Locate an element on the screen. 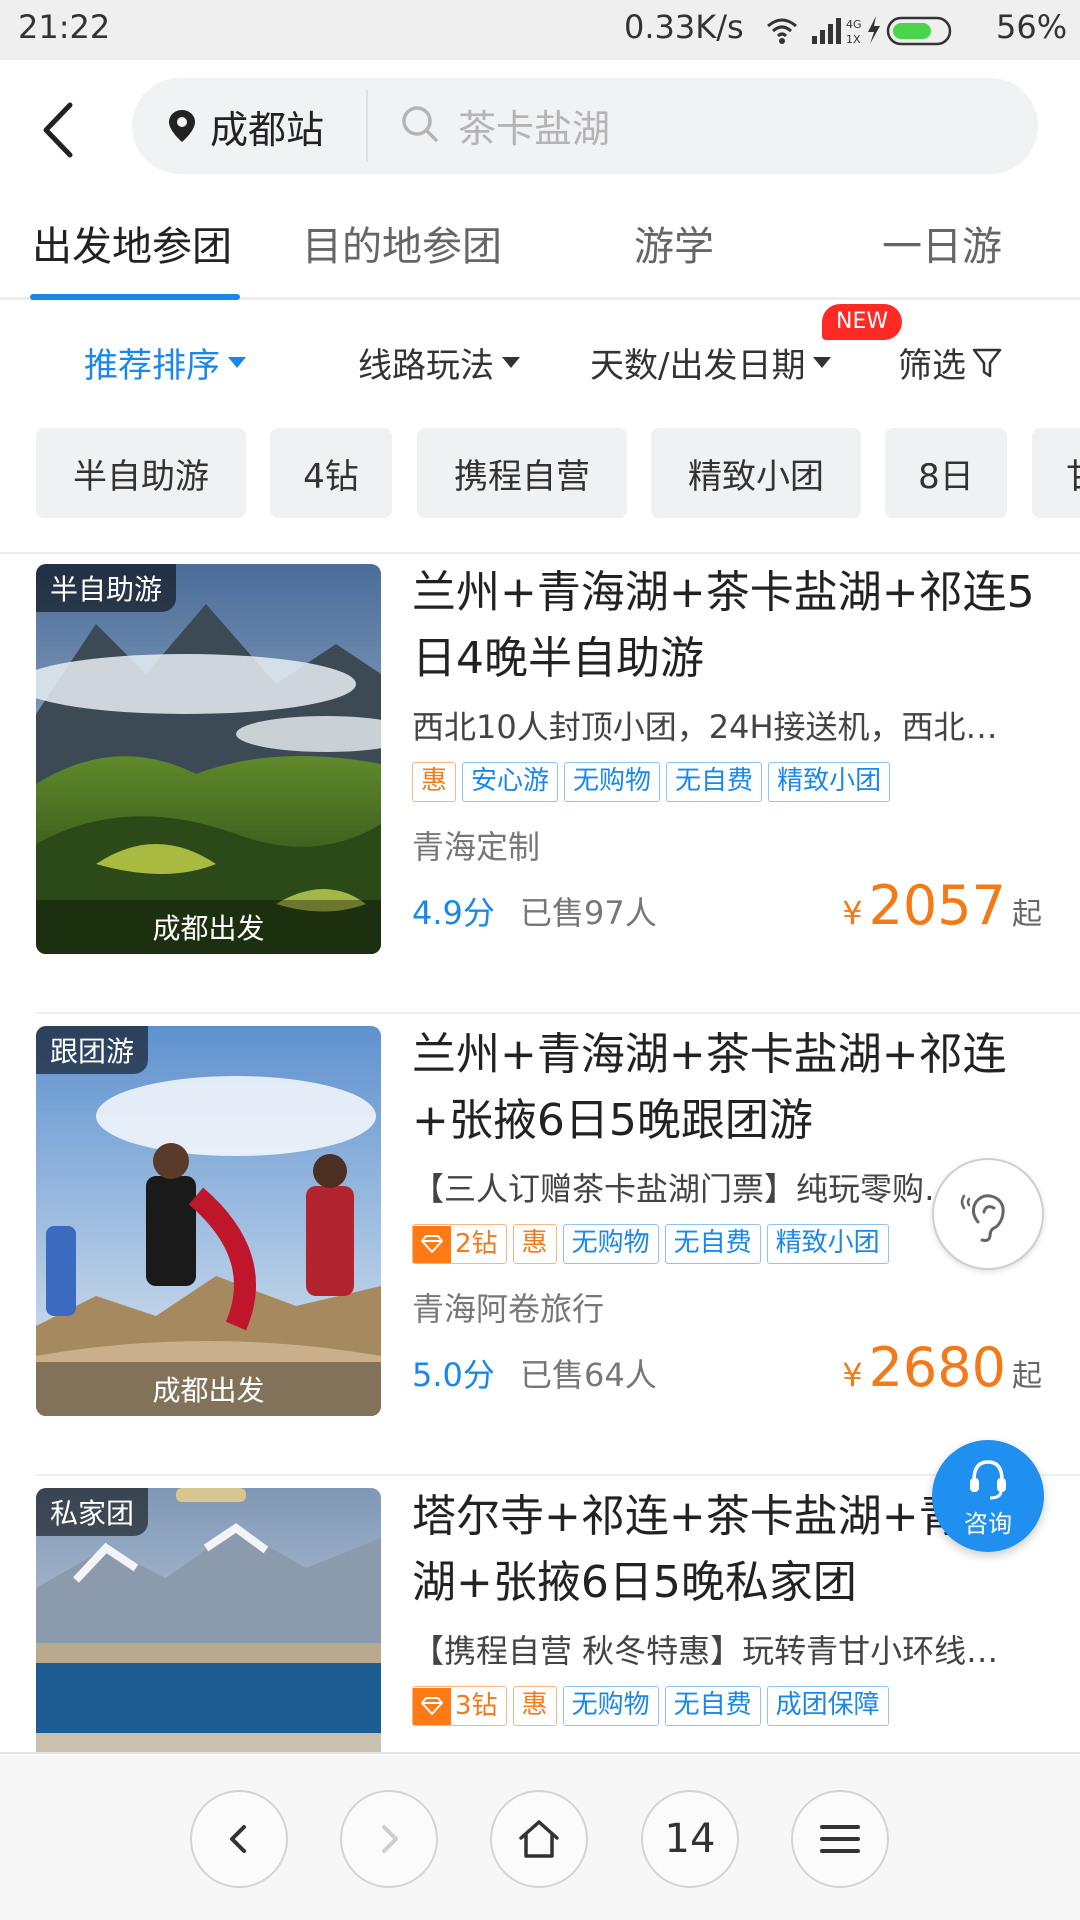 The image size is (1080, 1920). browser-bottom-nav: 14 is located at coordinates (540, 1836).